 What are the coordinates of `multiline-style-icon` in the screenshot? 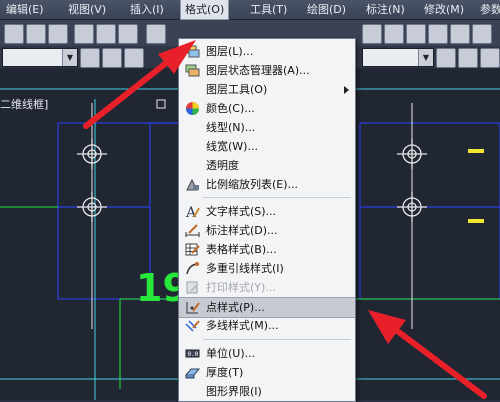 It's located at (192, 326).